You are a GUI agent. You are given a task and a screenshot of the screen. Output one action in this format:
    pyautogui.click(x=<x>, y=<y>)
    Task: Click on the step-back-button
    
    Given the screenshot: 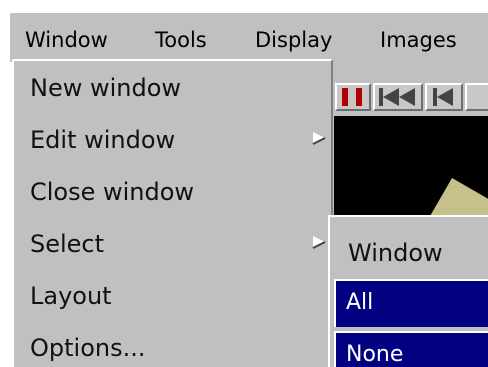 What is the action you would take?
    pyautogui.click(x=444, y=97)
    